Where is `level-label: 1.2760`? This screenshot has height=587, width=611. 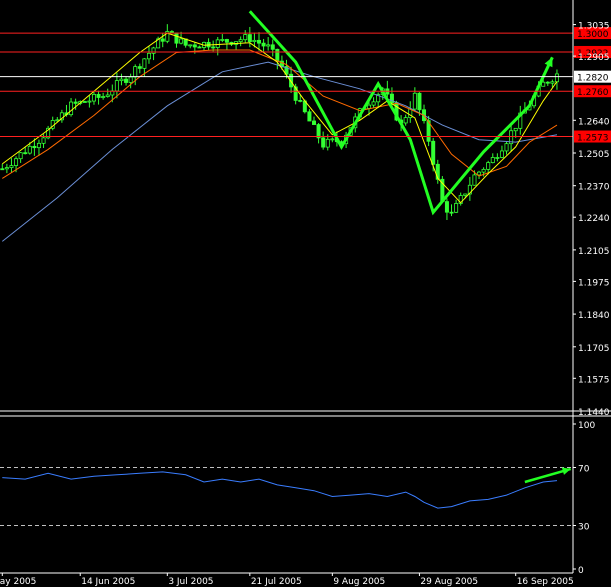 level-label: 1.2760 is located at coordinates (593, 93).